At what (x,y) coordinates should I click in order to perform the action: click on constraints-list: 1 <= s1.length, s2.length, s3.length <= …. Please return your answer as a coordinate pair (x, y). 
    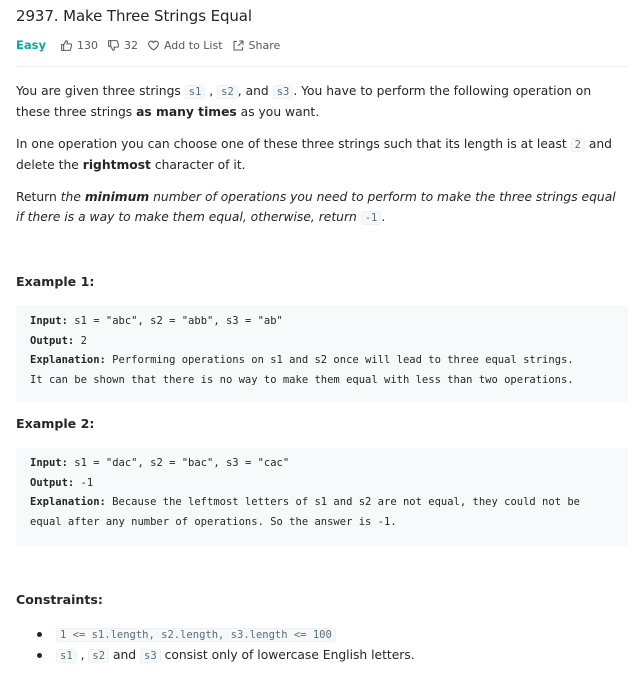
    Looking at the image, I should click on (215, 645).